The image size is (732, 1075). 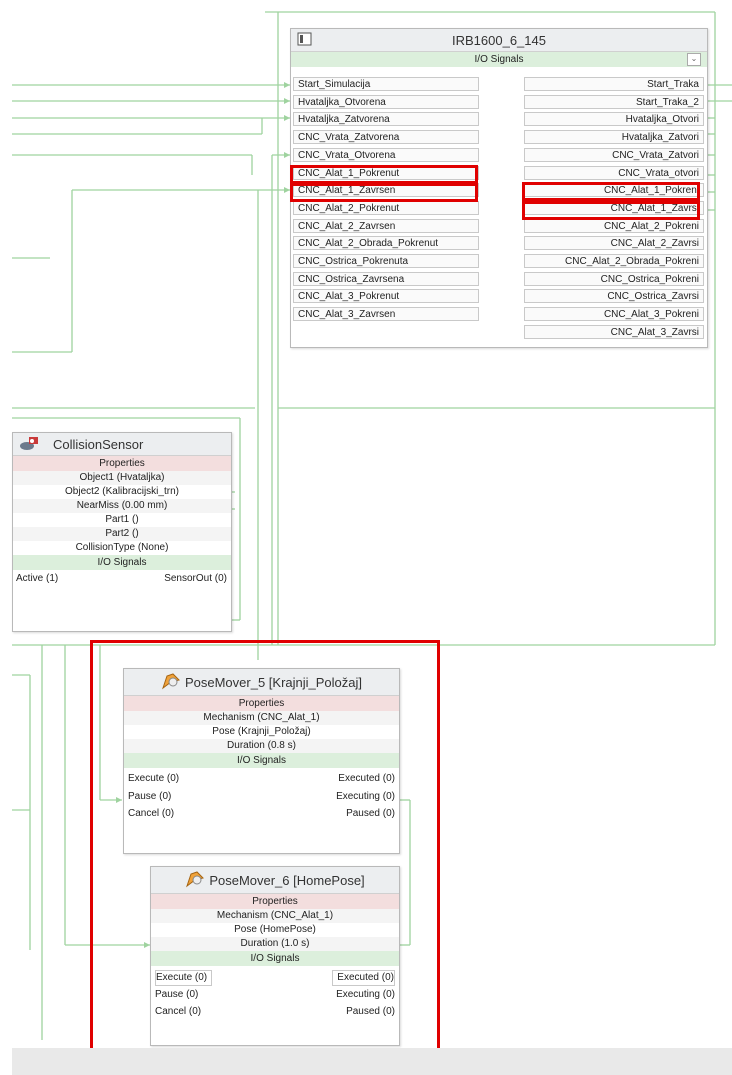 What do you see at coordinates (611, 210) in the screenshot?
I see `highlight-cnc-alat1-zavrsi` at bounding box center [611, 210].